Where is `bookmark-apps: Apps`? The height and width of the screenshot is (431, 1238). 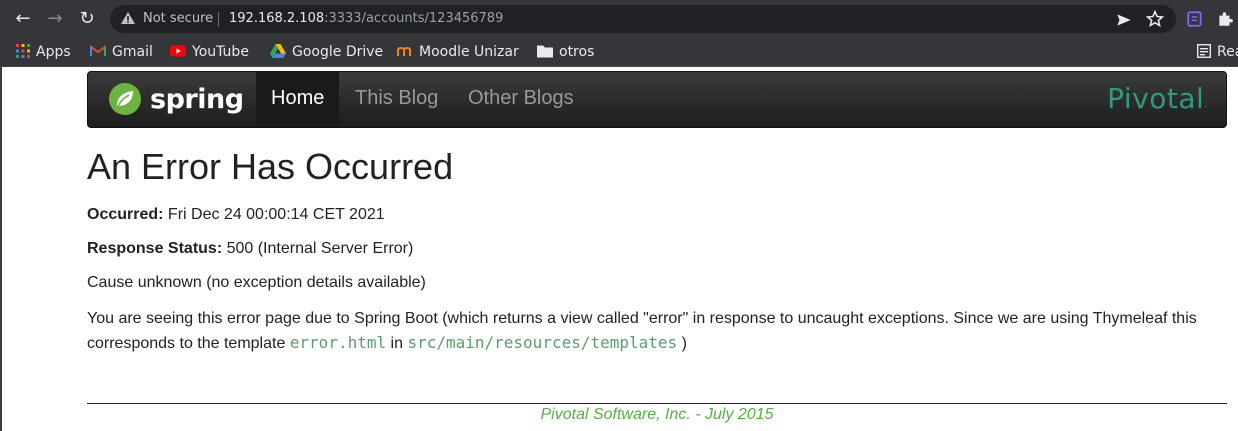
bookmark-apps: Apps is located at coordinates (43, 52).